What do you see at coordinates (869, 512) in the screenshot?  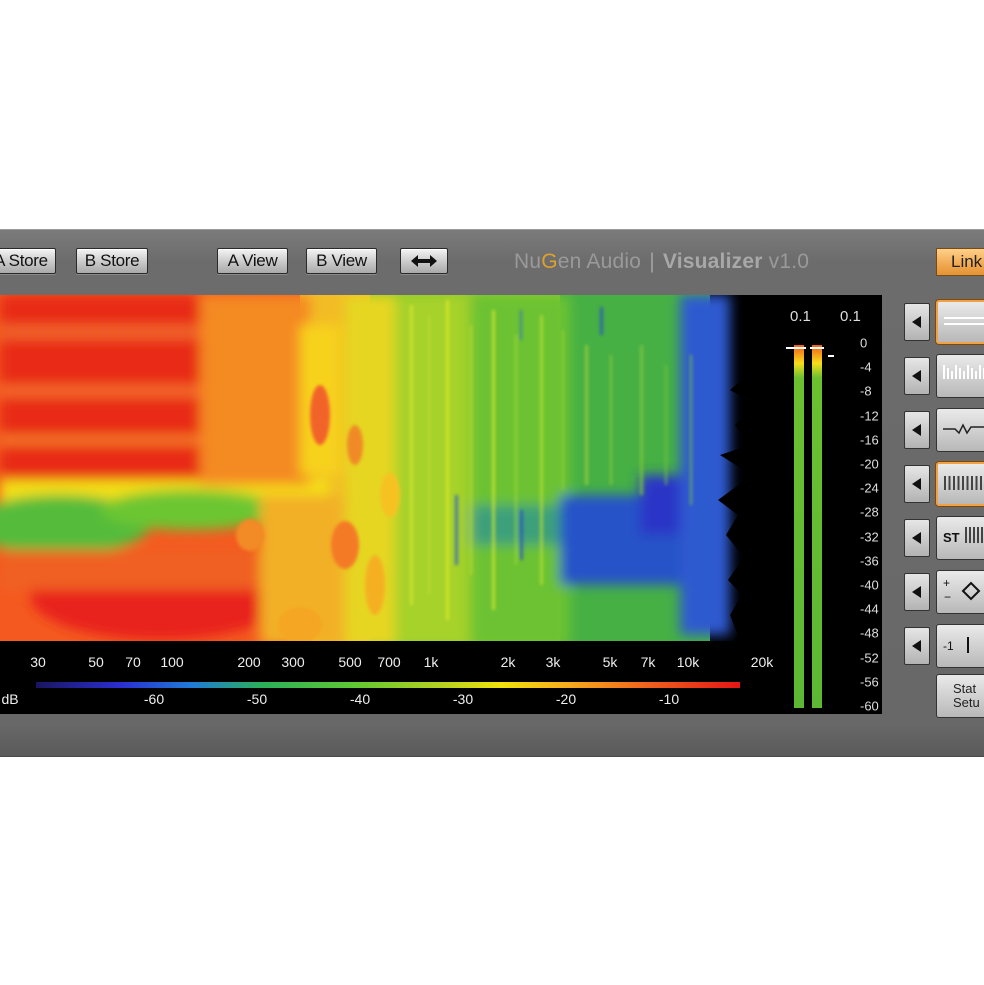 I see `meter-scale-label: -28` at bounding box center [869, 512].